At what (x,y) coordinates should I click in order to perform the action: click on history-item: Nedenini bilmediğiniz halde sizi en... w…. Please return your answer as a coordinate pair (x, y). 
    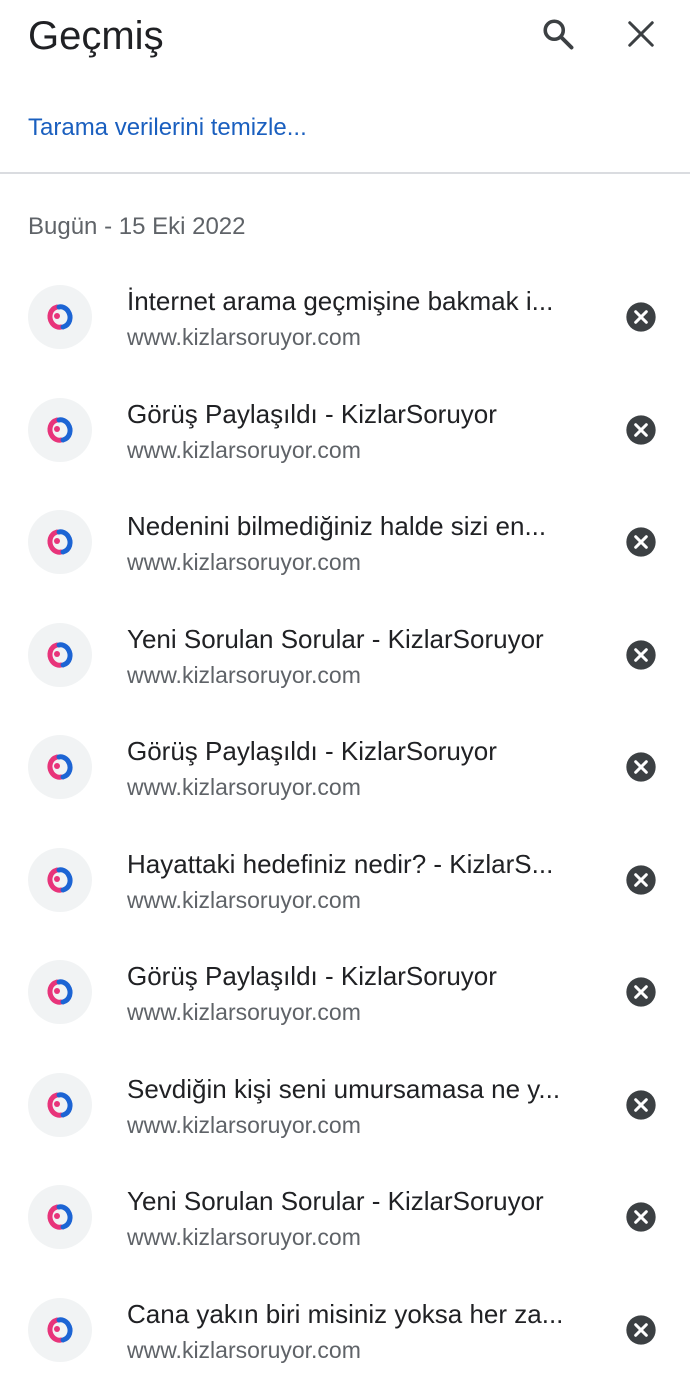
    Looking at the image, I should click on (345, 541).